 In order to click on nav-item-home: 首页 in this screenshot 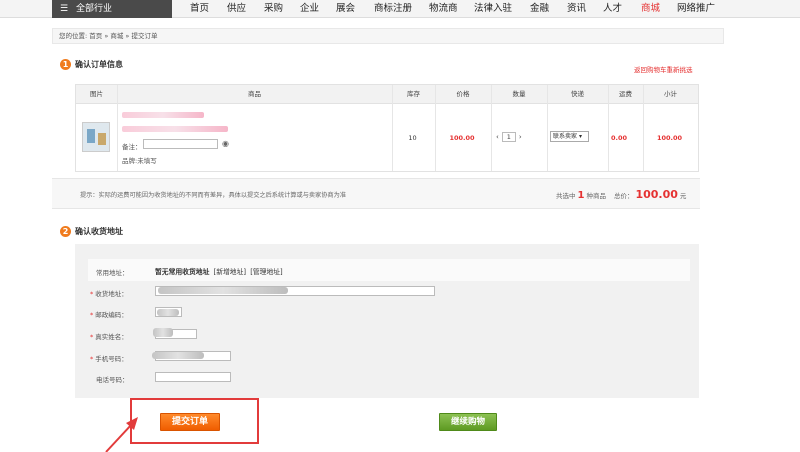, I will do `click(199, 9)`.